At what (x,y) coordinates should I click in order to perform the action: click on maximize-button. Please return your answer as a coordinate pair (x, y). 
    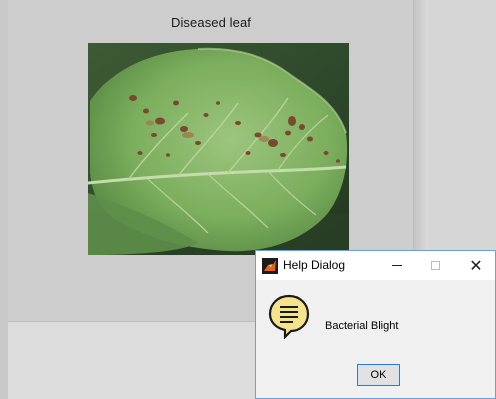
    Looking at the image, I should click on (435, 265).